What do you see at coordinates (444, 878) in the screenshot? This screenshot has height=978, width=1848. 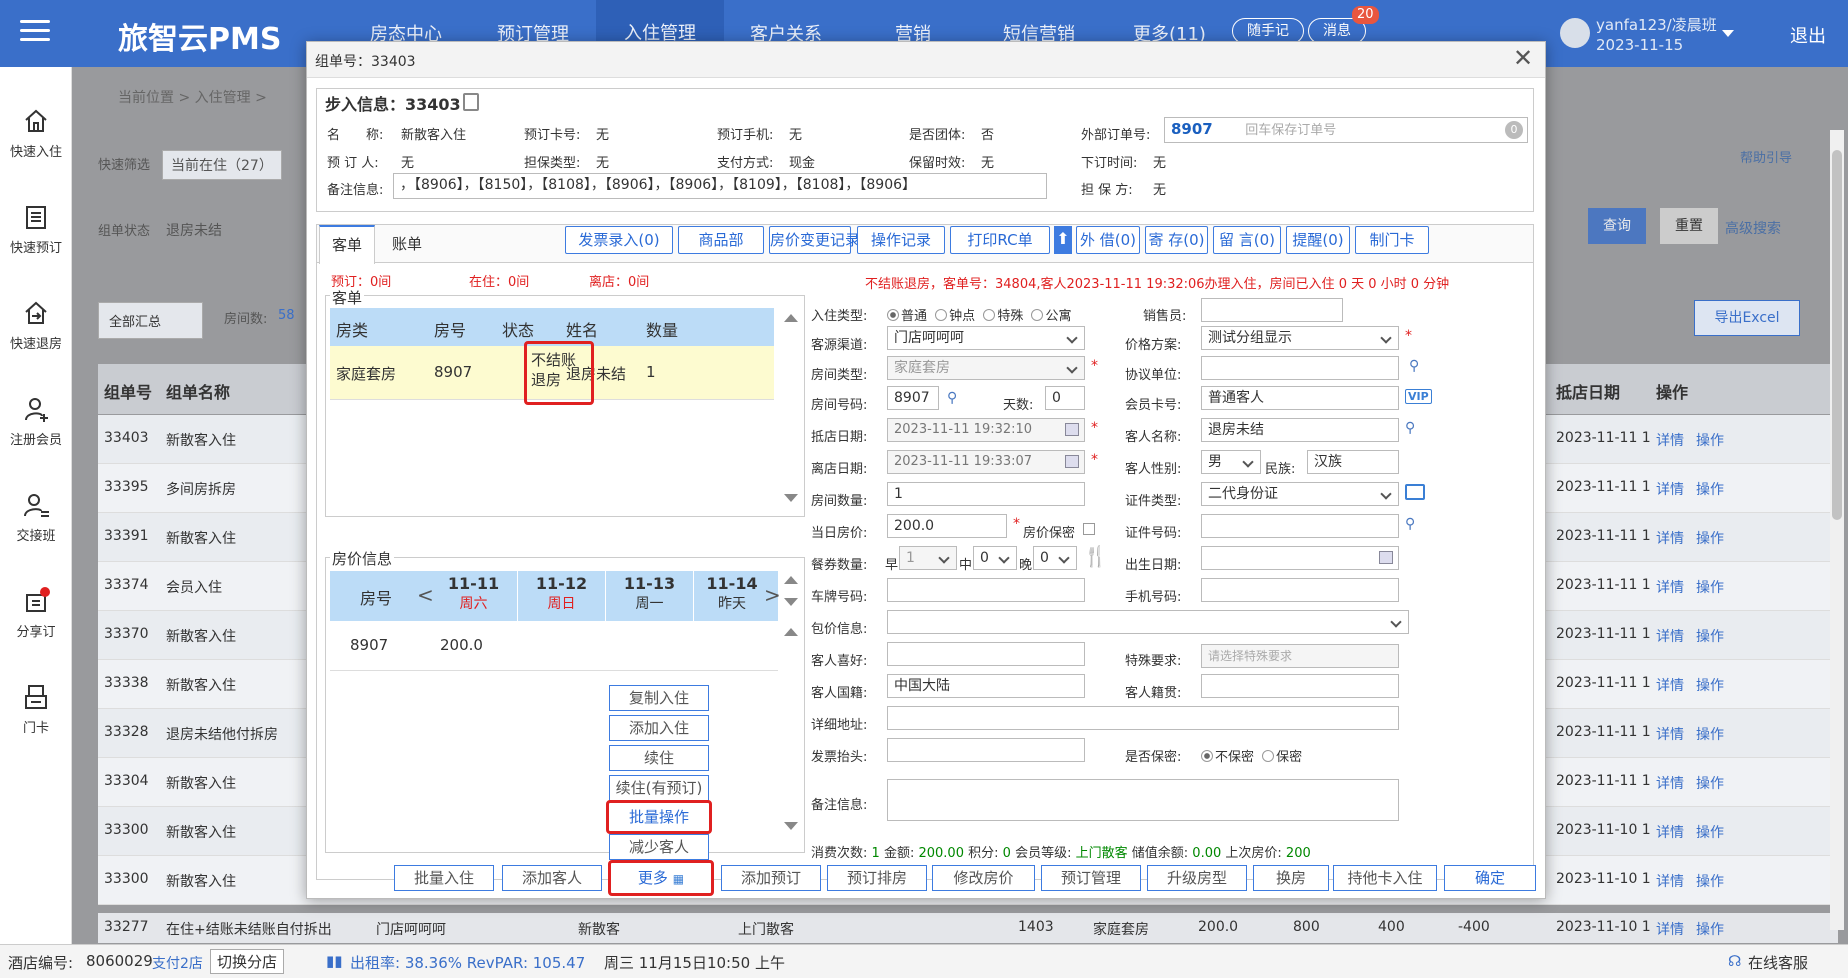 I see `batch-checkin-button: 批量入住` at bounding box center [444, 878].